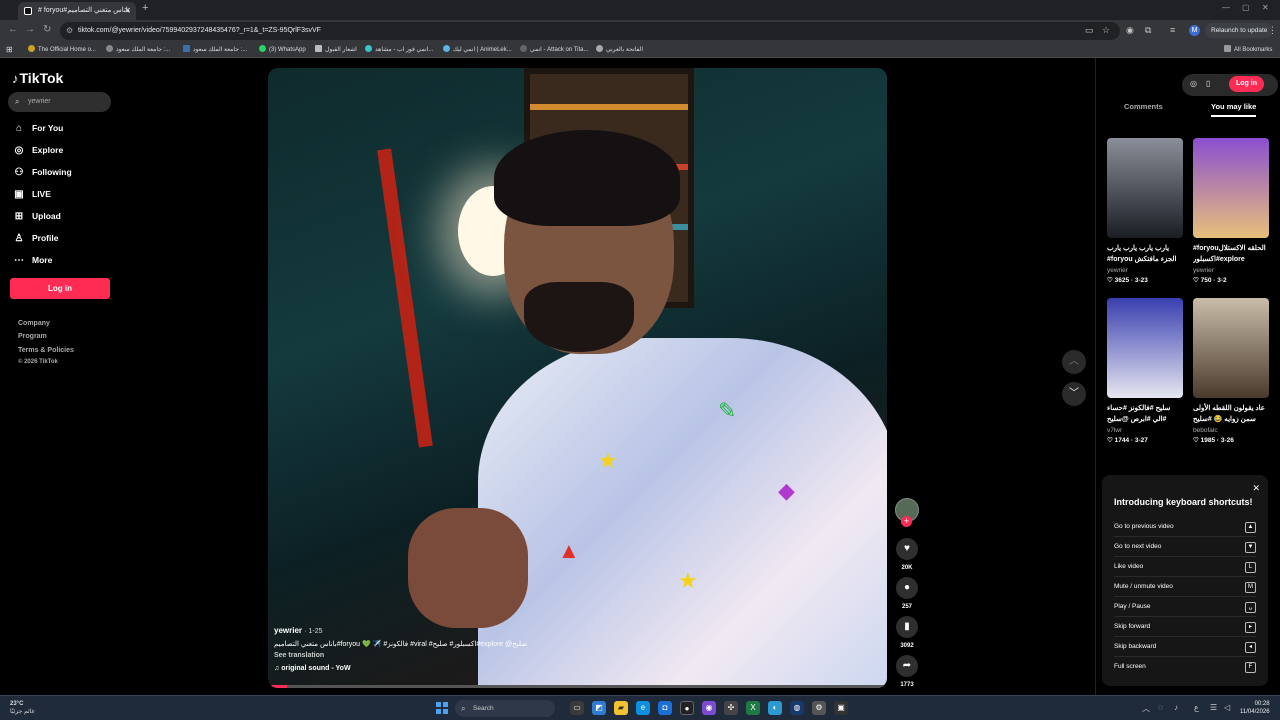  I want to click on bookmark-item: الفاتحة بالعربي, so click(619, 50).